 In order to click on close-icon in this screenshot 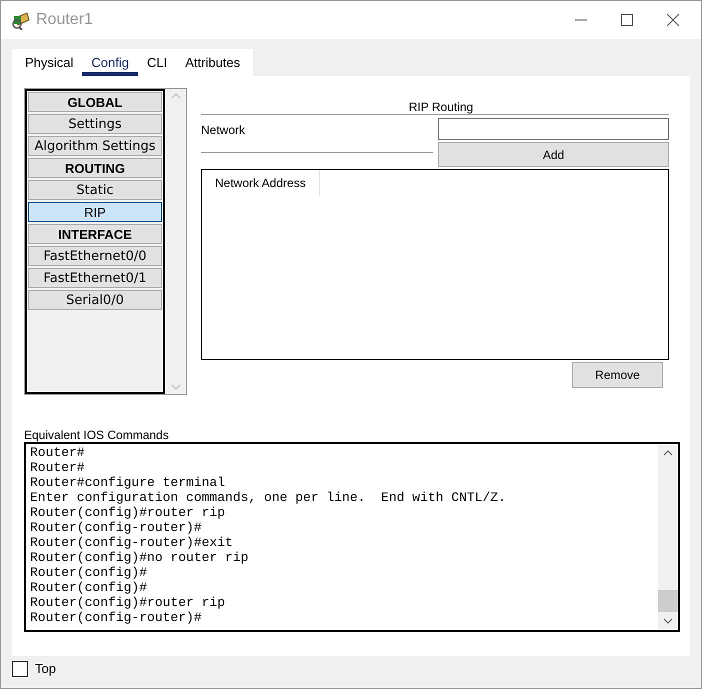, I will do `click(673, 20)`.